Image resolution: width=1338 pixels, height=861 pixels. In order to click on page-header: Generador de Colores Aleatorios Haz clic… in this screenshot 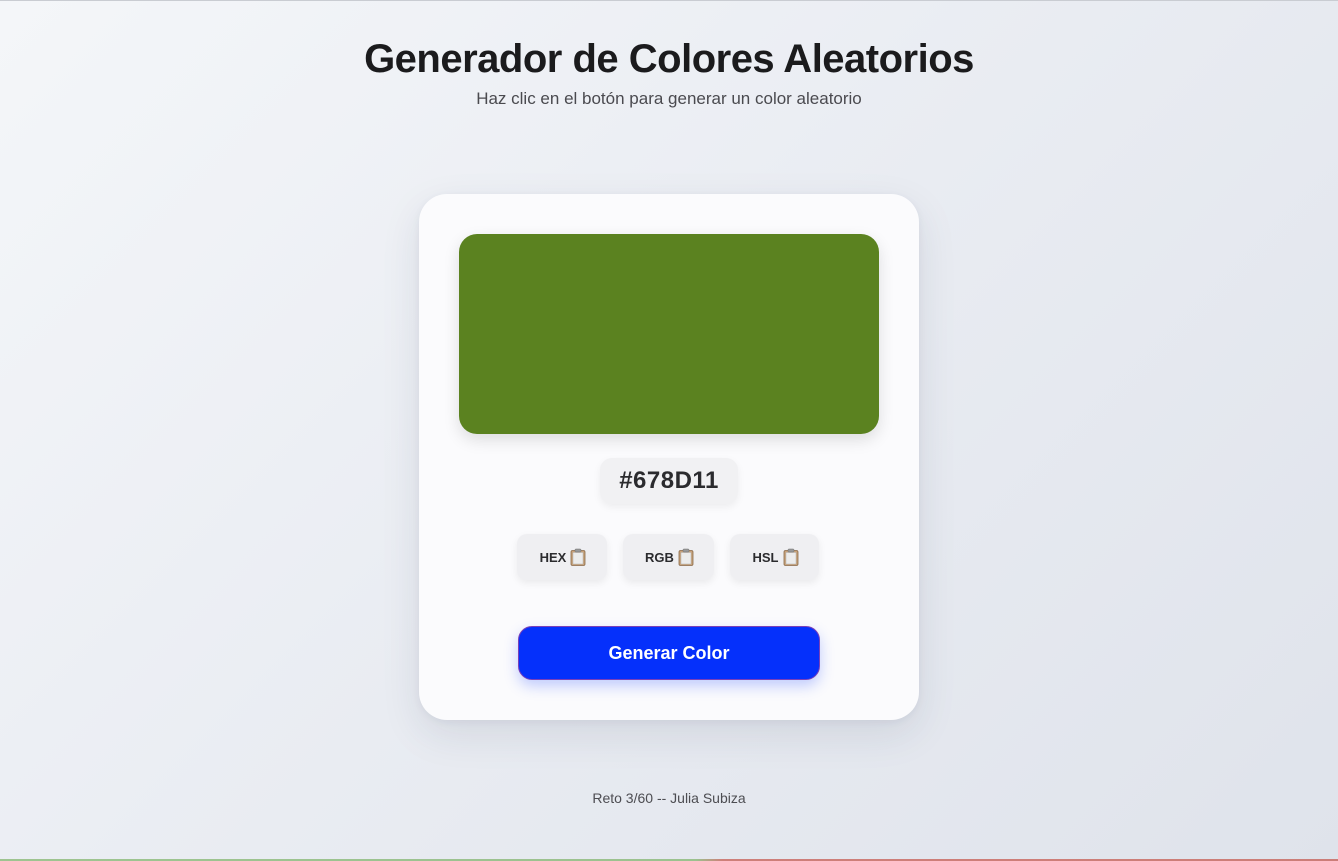, I will do `click(669, 72)`.